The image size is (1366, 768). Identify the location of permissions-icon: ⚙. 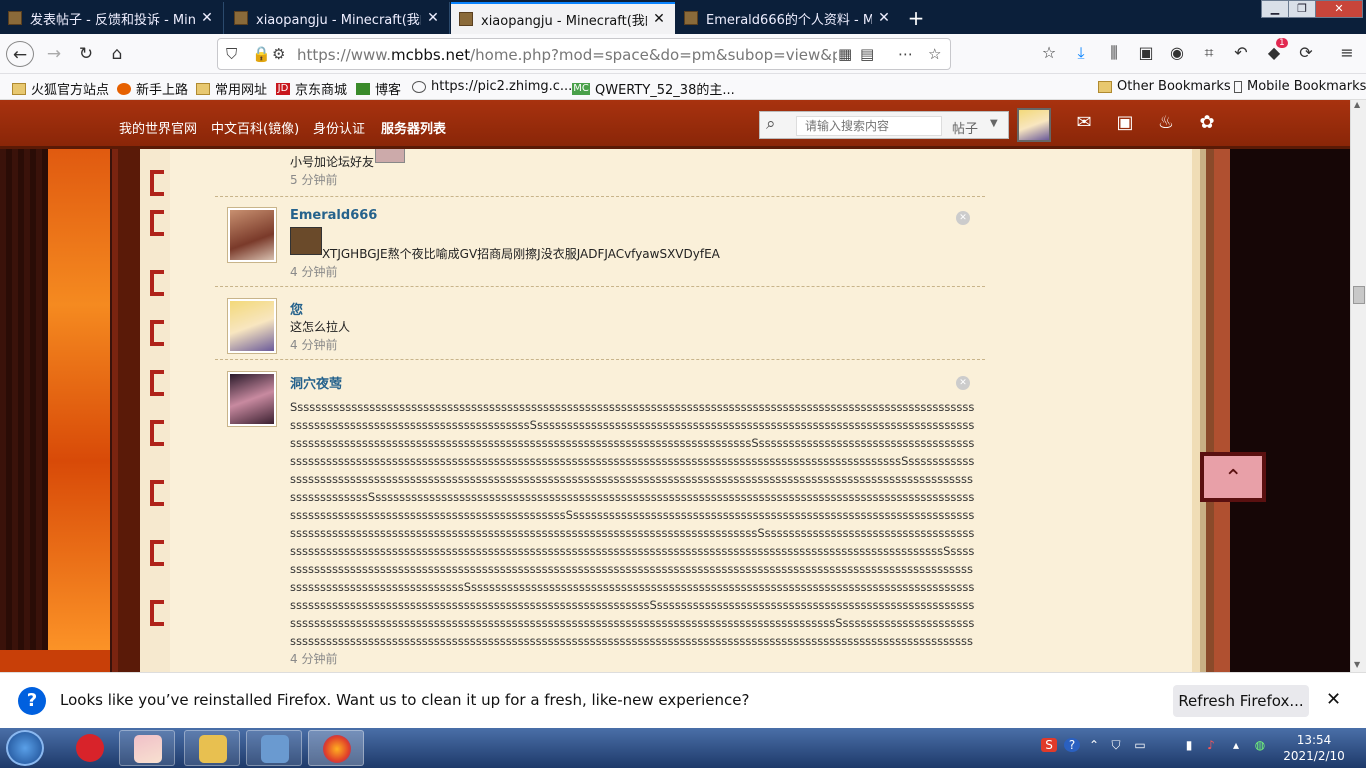
(278, 54).